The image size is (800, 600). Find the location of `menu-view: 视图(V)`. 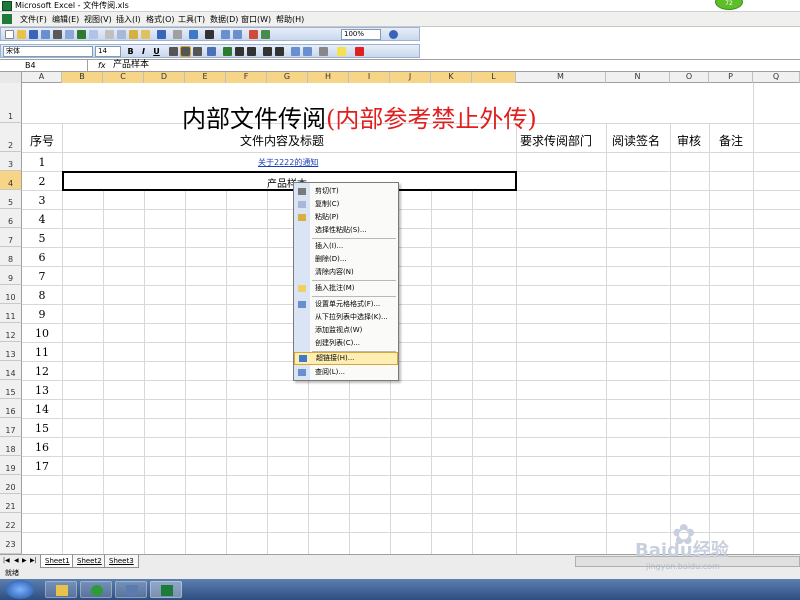

menu-view: 视图(V) is located at coordinates (98, 19).